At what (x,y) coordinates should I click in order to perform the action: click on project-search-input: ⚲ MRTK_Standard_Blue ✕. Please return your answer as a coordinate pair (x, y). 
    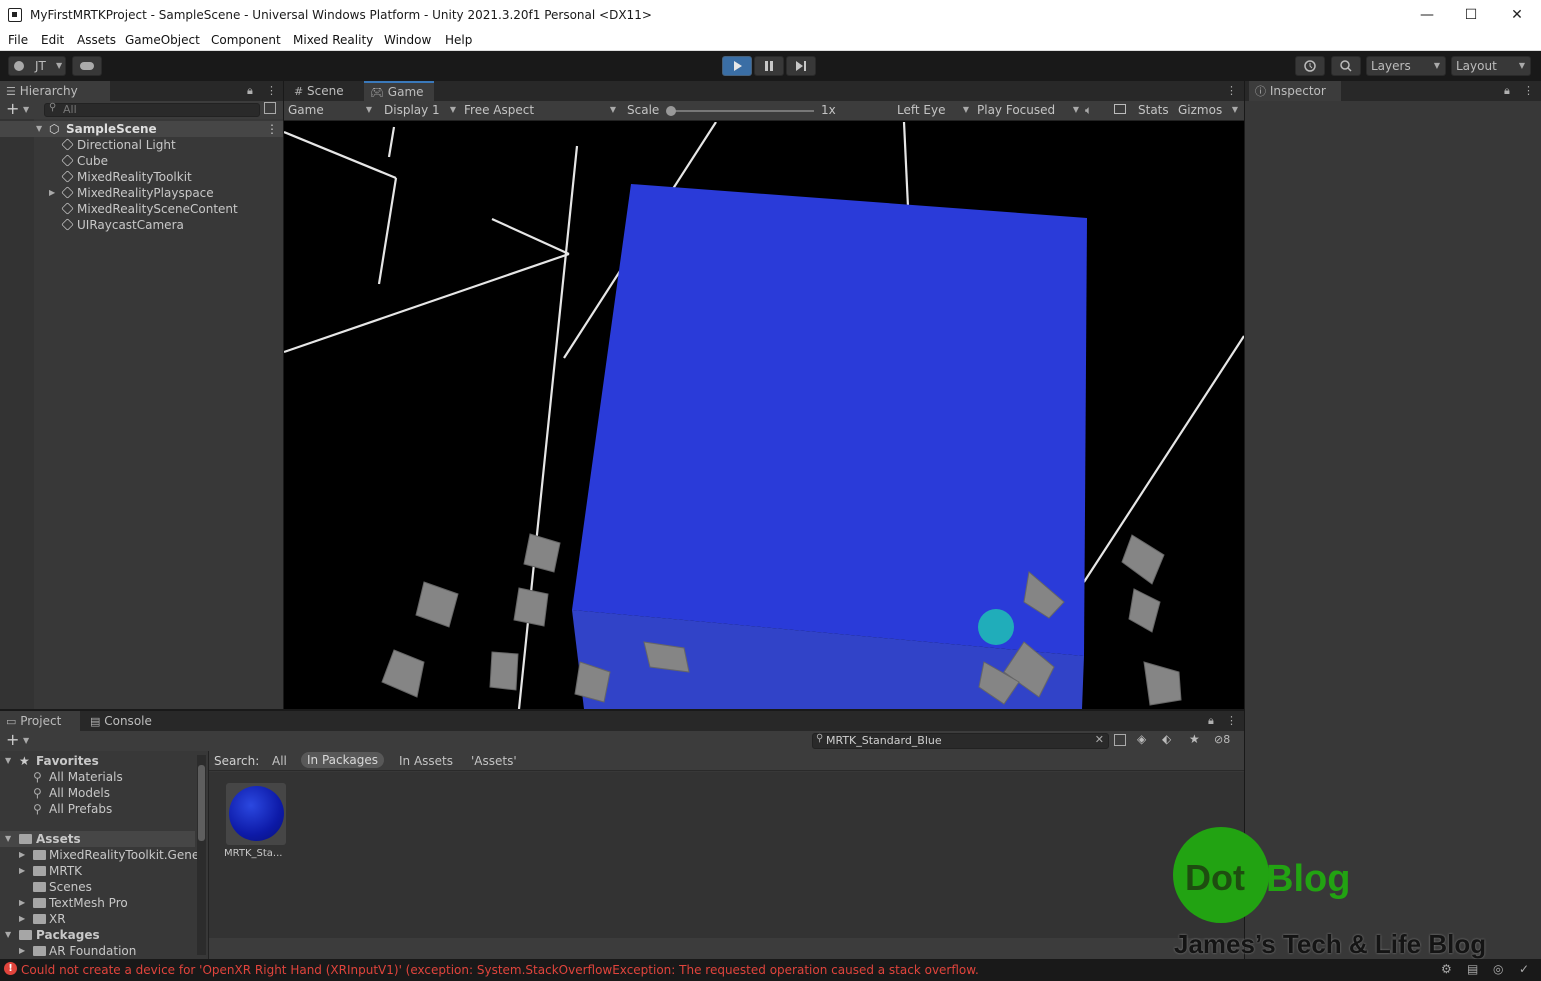
    Looking at the image, I should click on (960, 741).